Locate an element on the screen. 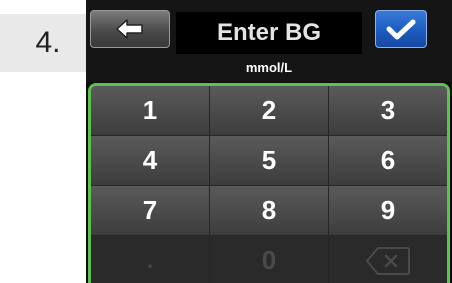 This screenshot has height=283, width=452. decimal-label: . is located at coordinates (150, 260).